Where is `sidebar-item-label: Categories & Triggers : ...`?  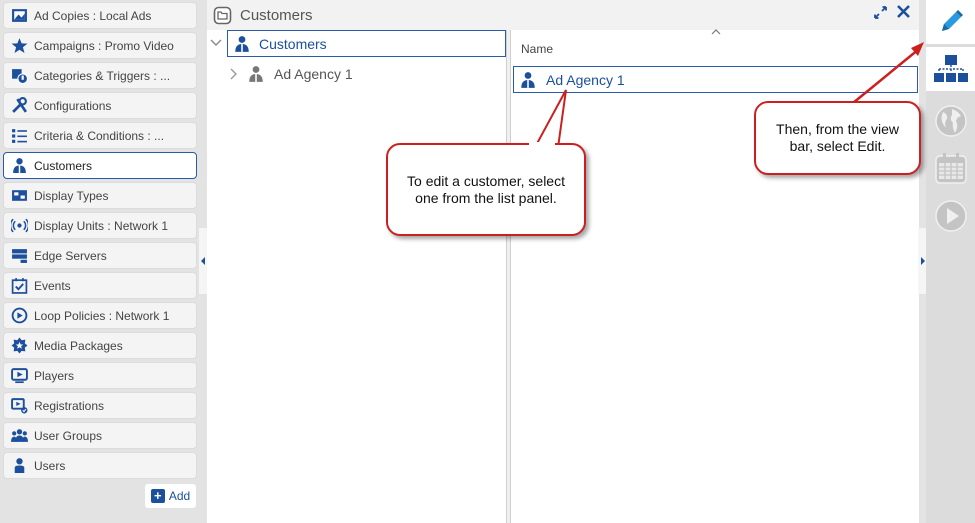
sidebar-item-label: Categories & Triggers : ... is located at coordinates (102, 75).